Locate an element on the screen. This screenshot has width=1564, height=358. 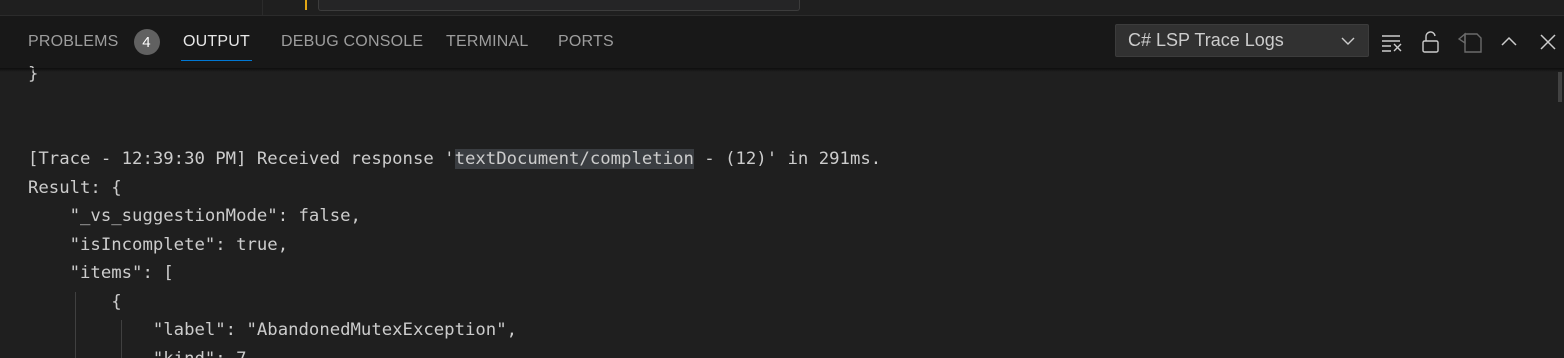
output-line: "items": [ is located at coordinates (101, 273).